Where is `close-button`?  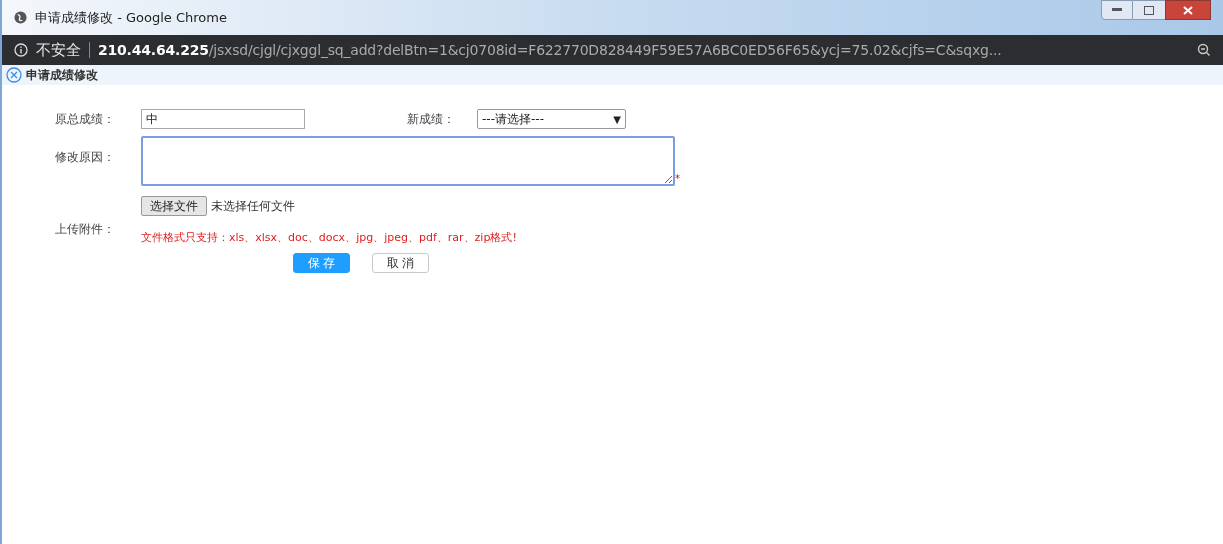
close-button is located at coordinates (1188, 10).